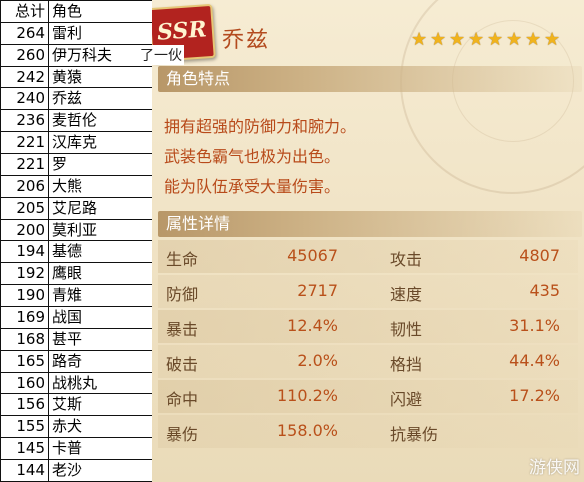  I want to click on ranking-name: 莫利亚, so click(100, 230).